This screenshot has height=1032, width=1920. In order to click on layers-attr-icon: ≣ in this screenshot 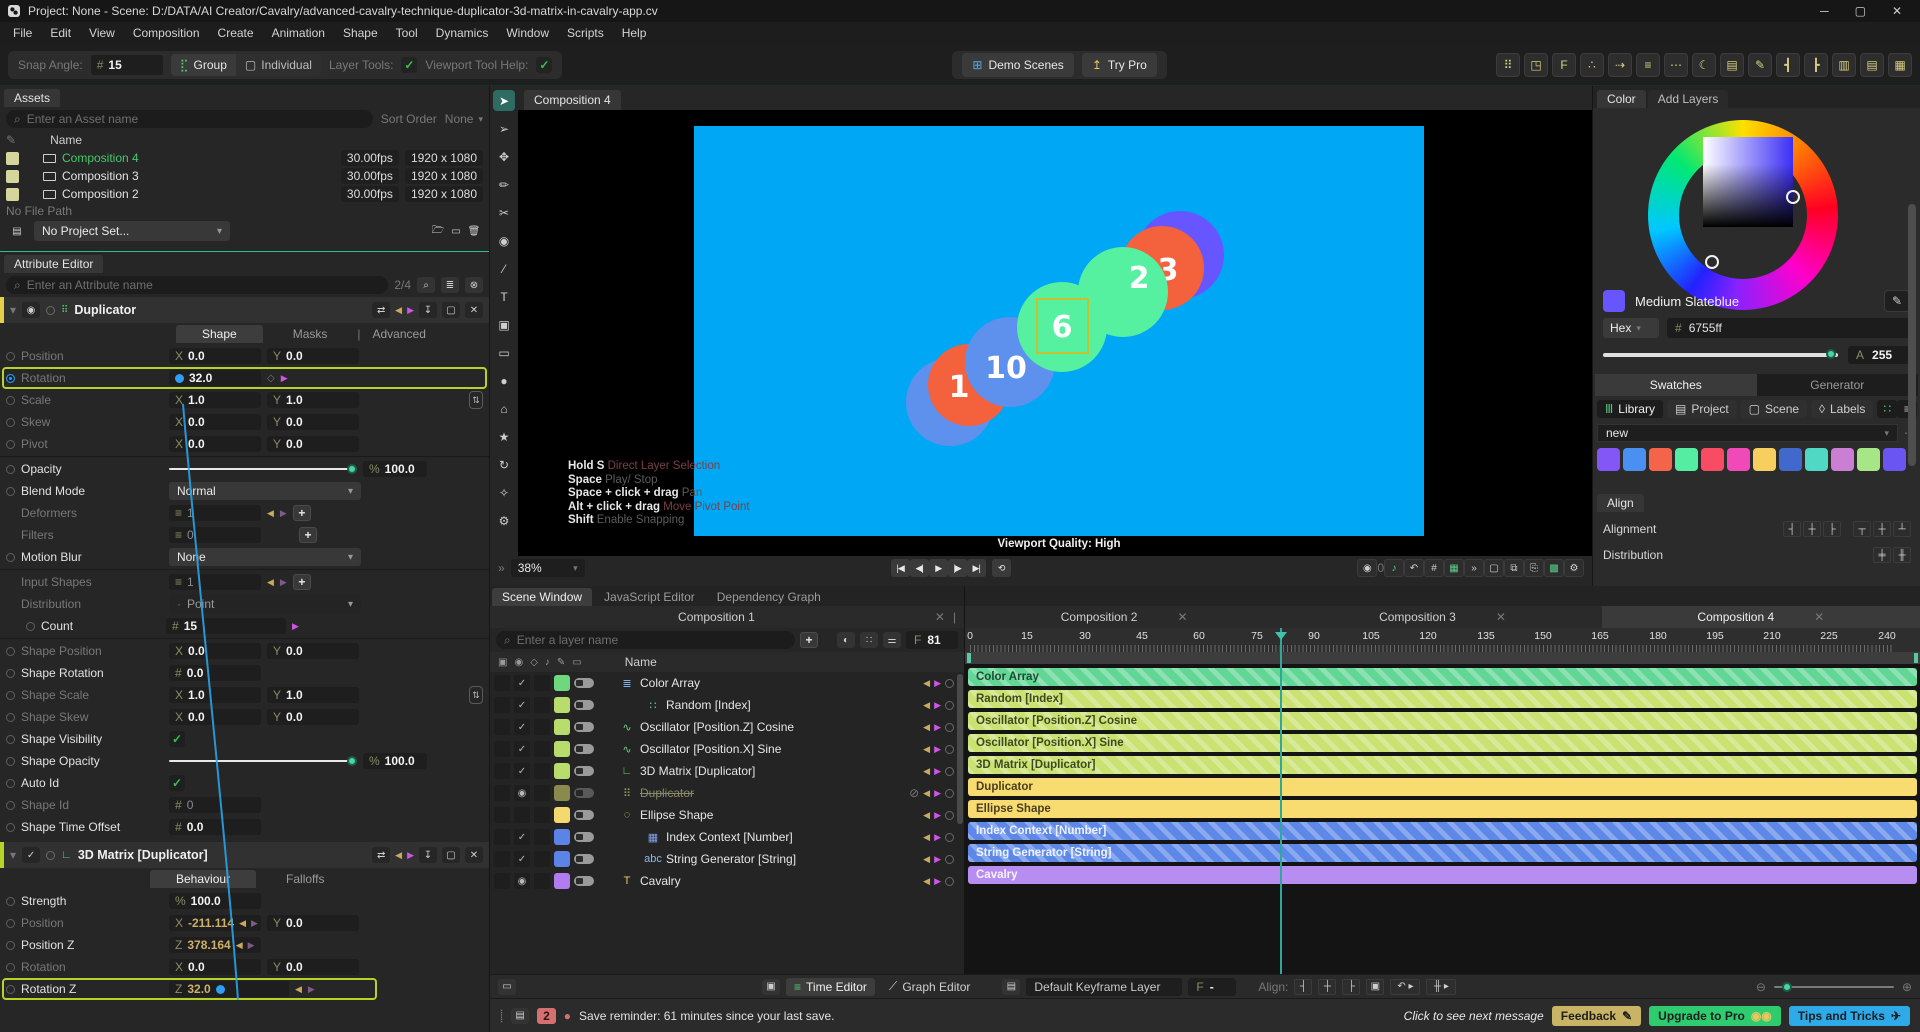, I will do `click(450, 285)`.